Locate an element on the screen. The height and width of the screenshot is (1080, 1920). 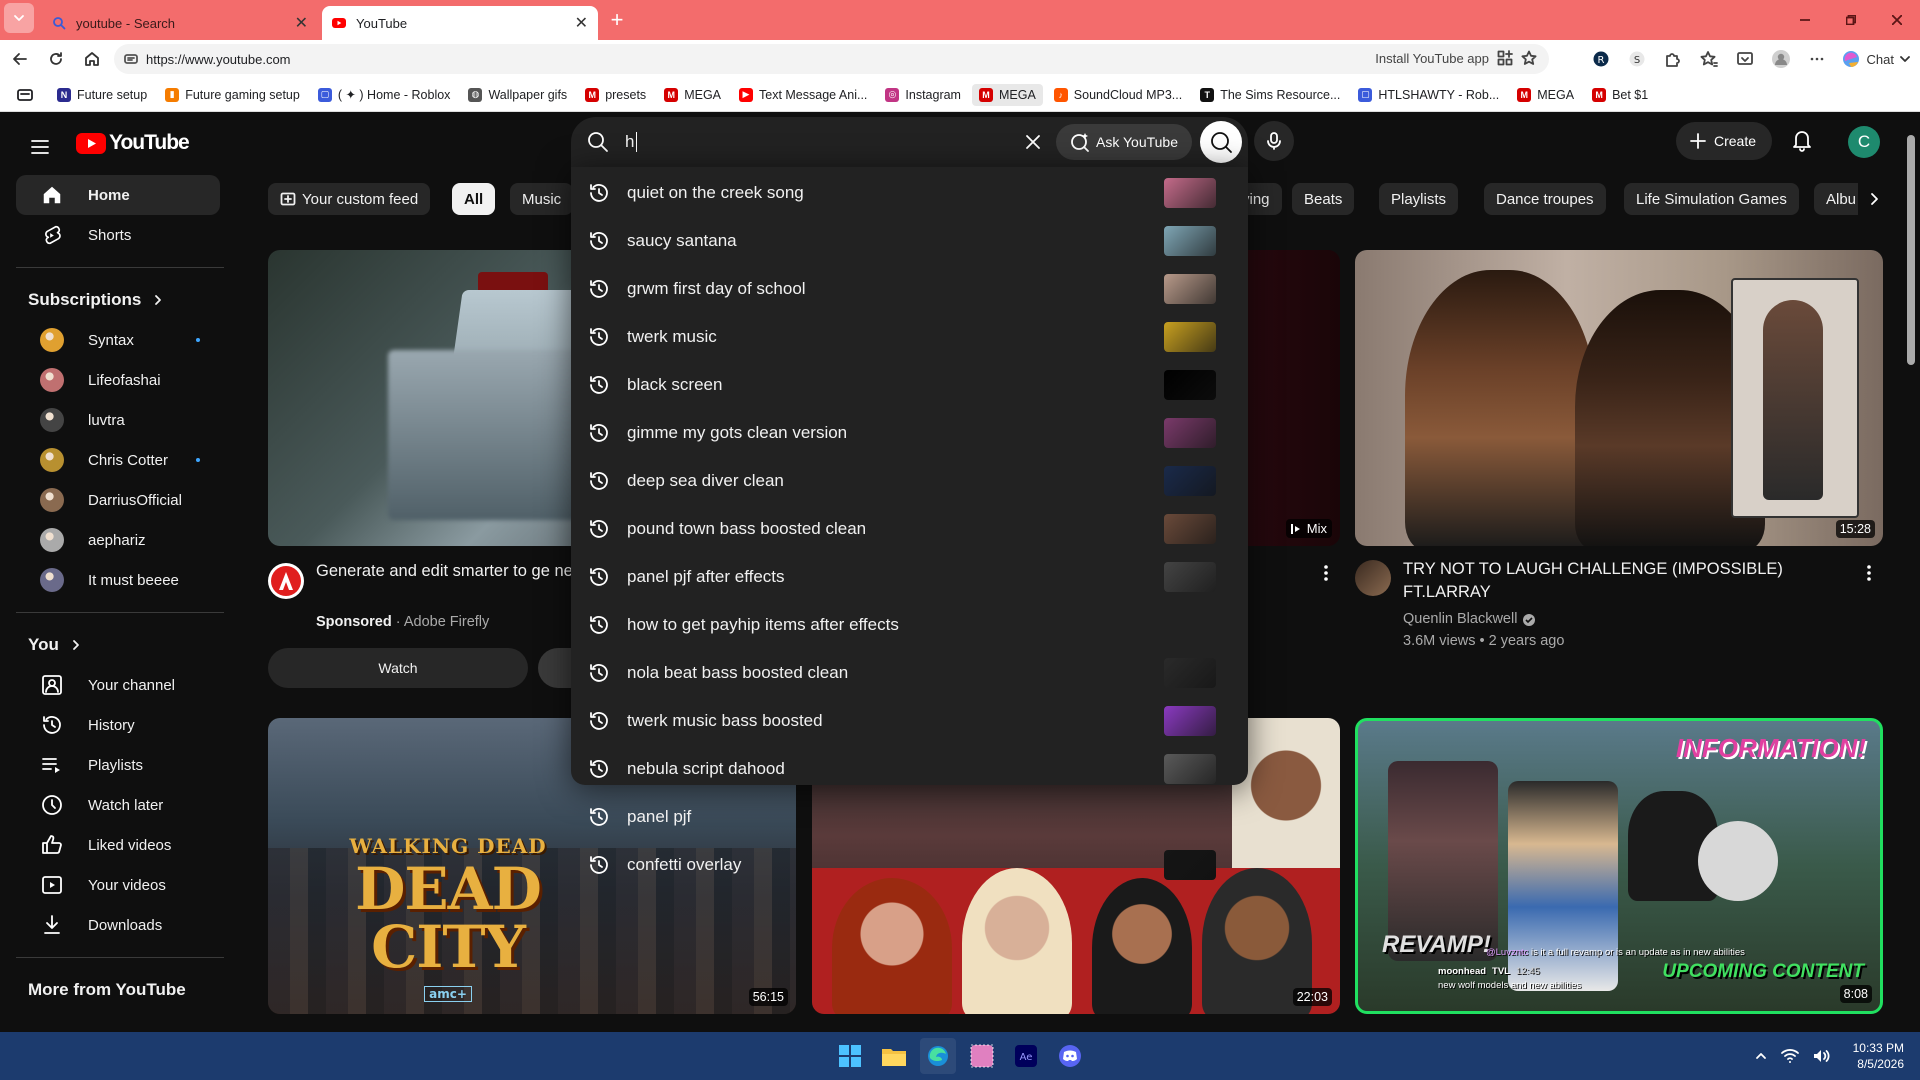
you-header: You is located at coordinates (120, 645).